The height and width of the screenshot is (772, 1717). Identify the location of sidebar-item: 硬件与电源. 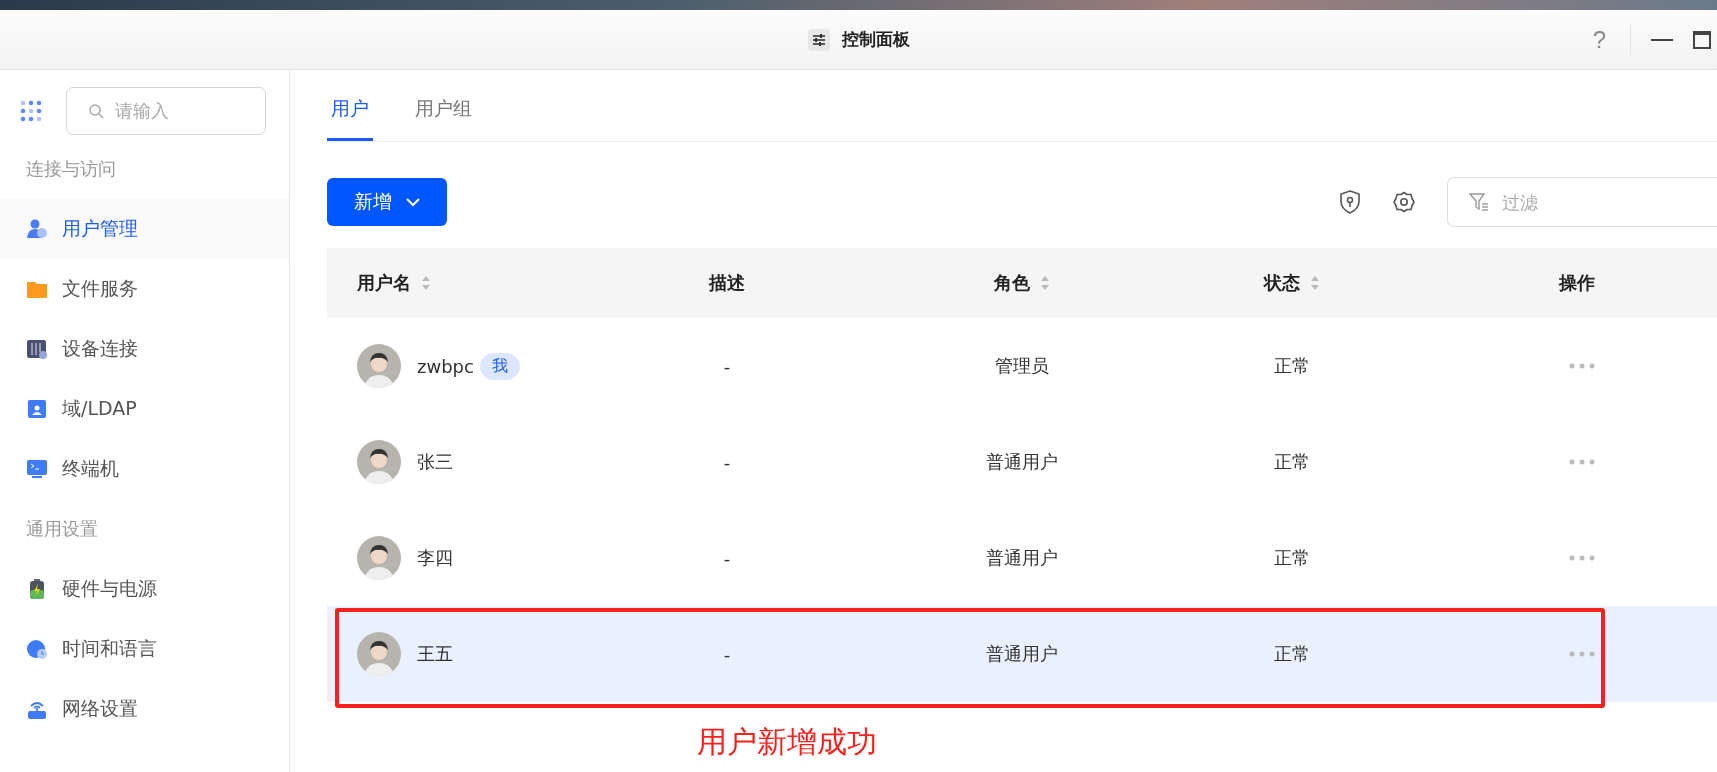
(144, 589).